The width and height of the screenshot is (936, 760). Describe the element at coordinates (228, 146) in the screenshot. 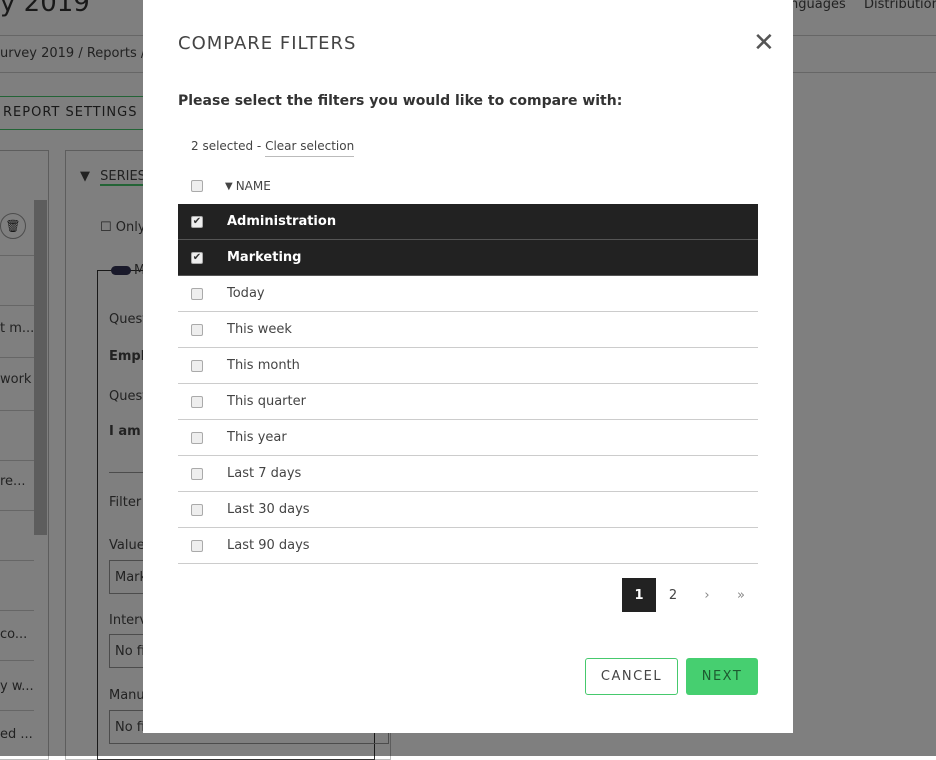

I see `selected-count: 2 selected -` at that location.